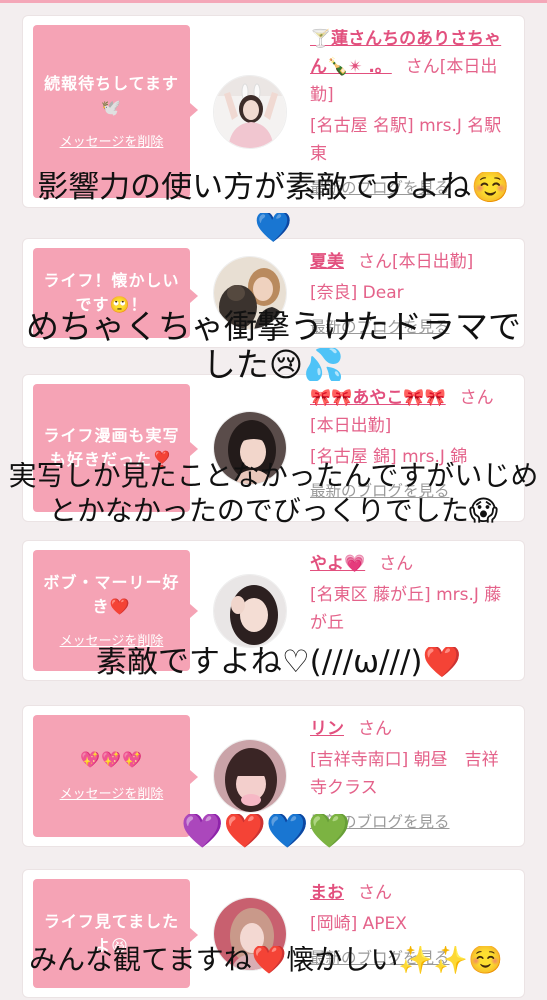  I want to click on location-text: [岡崎] APEX, so click(358, 924).